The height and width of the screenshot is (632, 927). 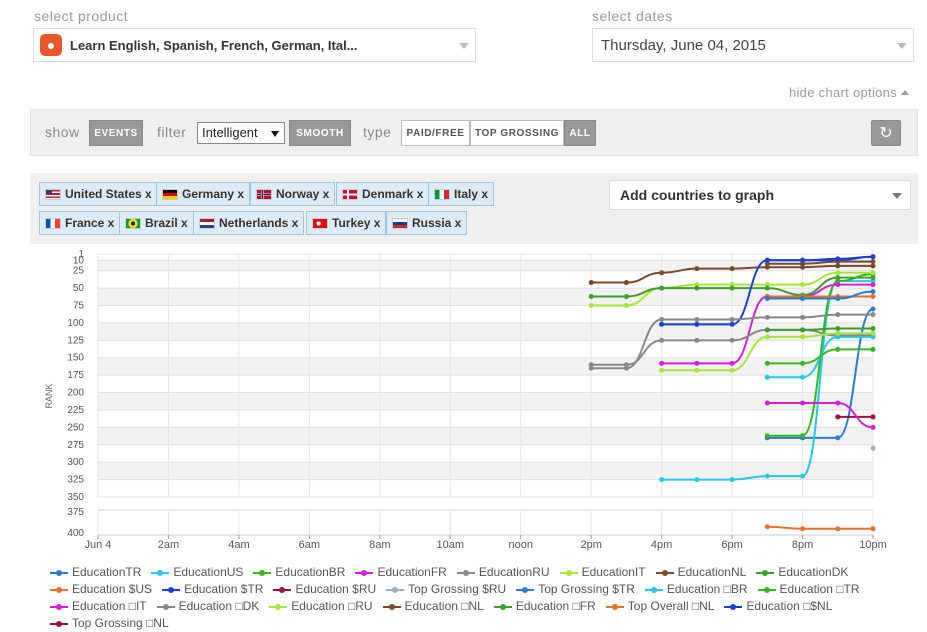 What do you see at coordinates (208, 572) in the screenshot?
I see `legend-label: EducationUS` at bounding box center [208, 572].